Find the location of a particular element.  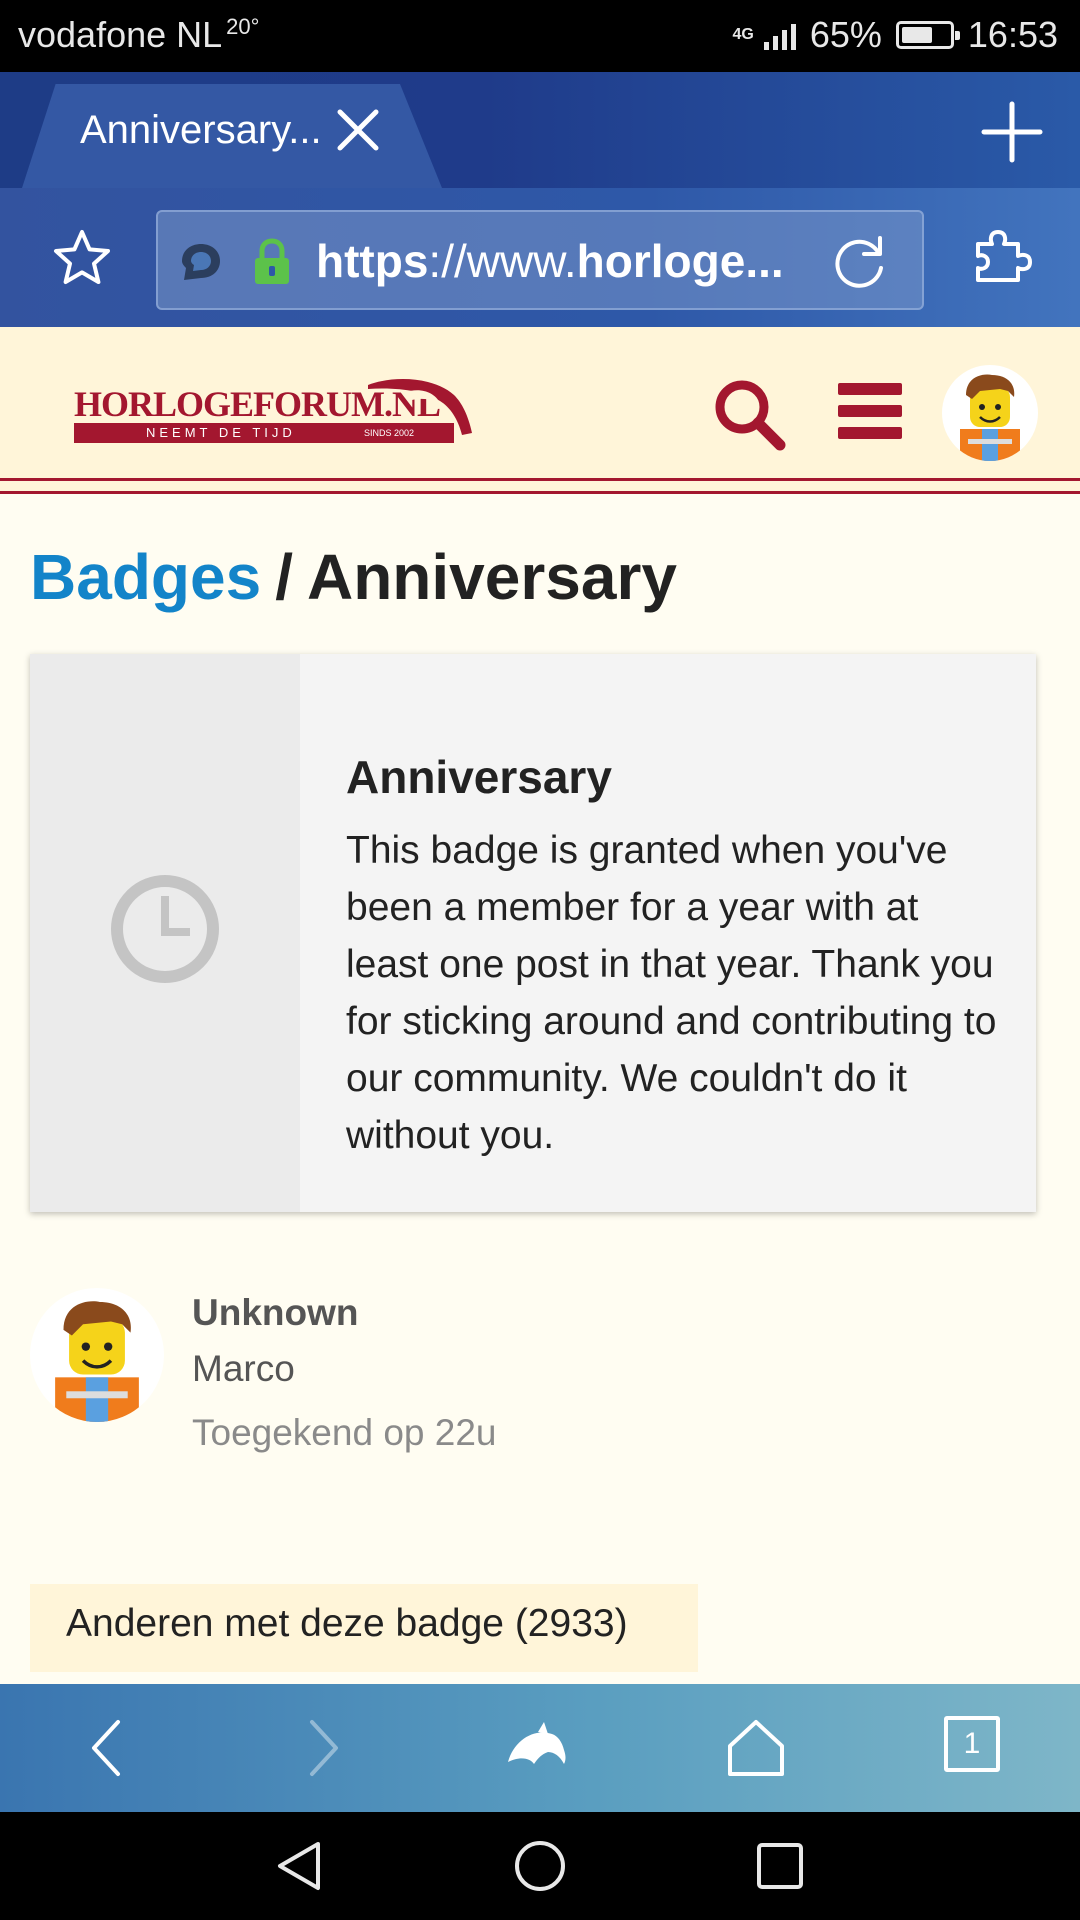

battery-percent: 65% is located at coordinates (845, 34).